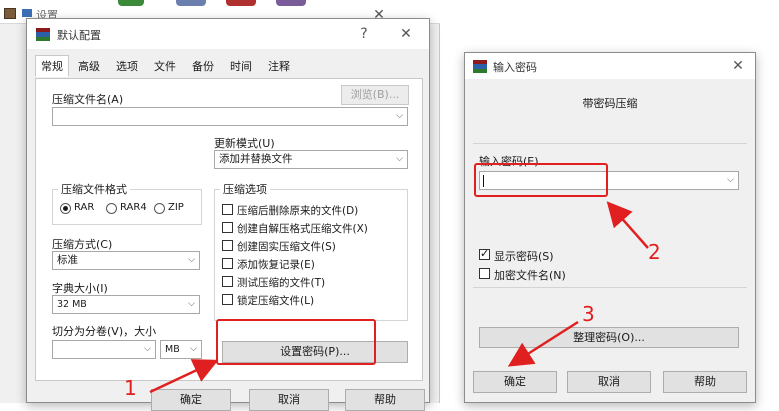 The image size is (779, 411). What do you see at coordinates (654, 252) in the screenshot?
I see `annotation-number-2: 2` at bounding box center [654, 252].